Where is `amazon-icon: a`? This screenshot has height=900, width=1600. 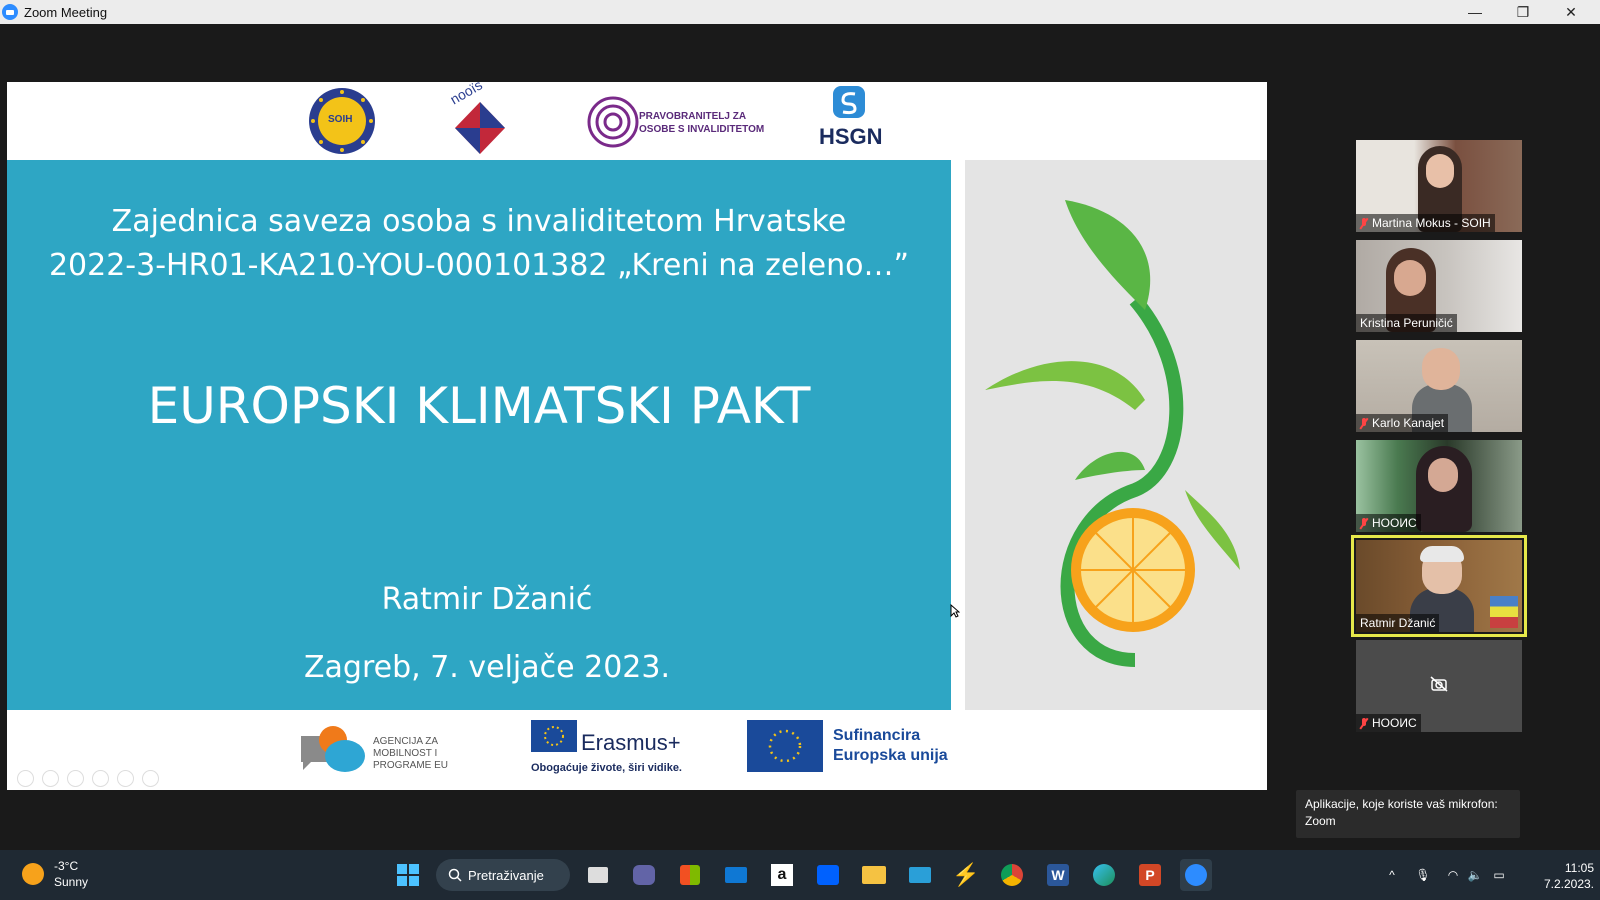 amazon-icon: a is located at coordinates (782, 875).